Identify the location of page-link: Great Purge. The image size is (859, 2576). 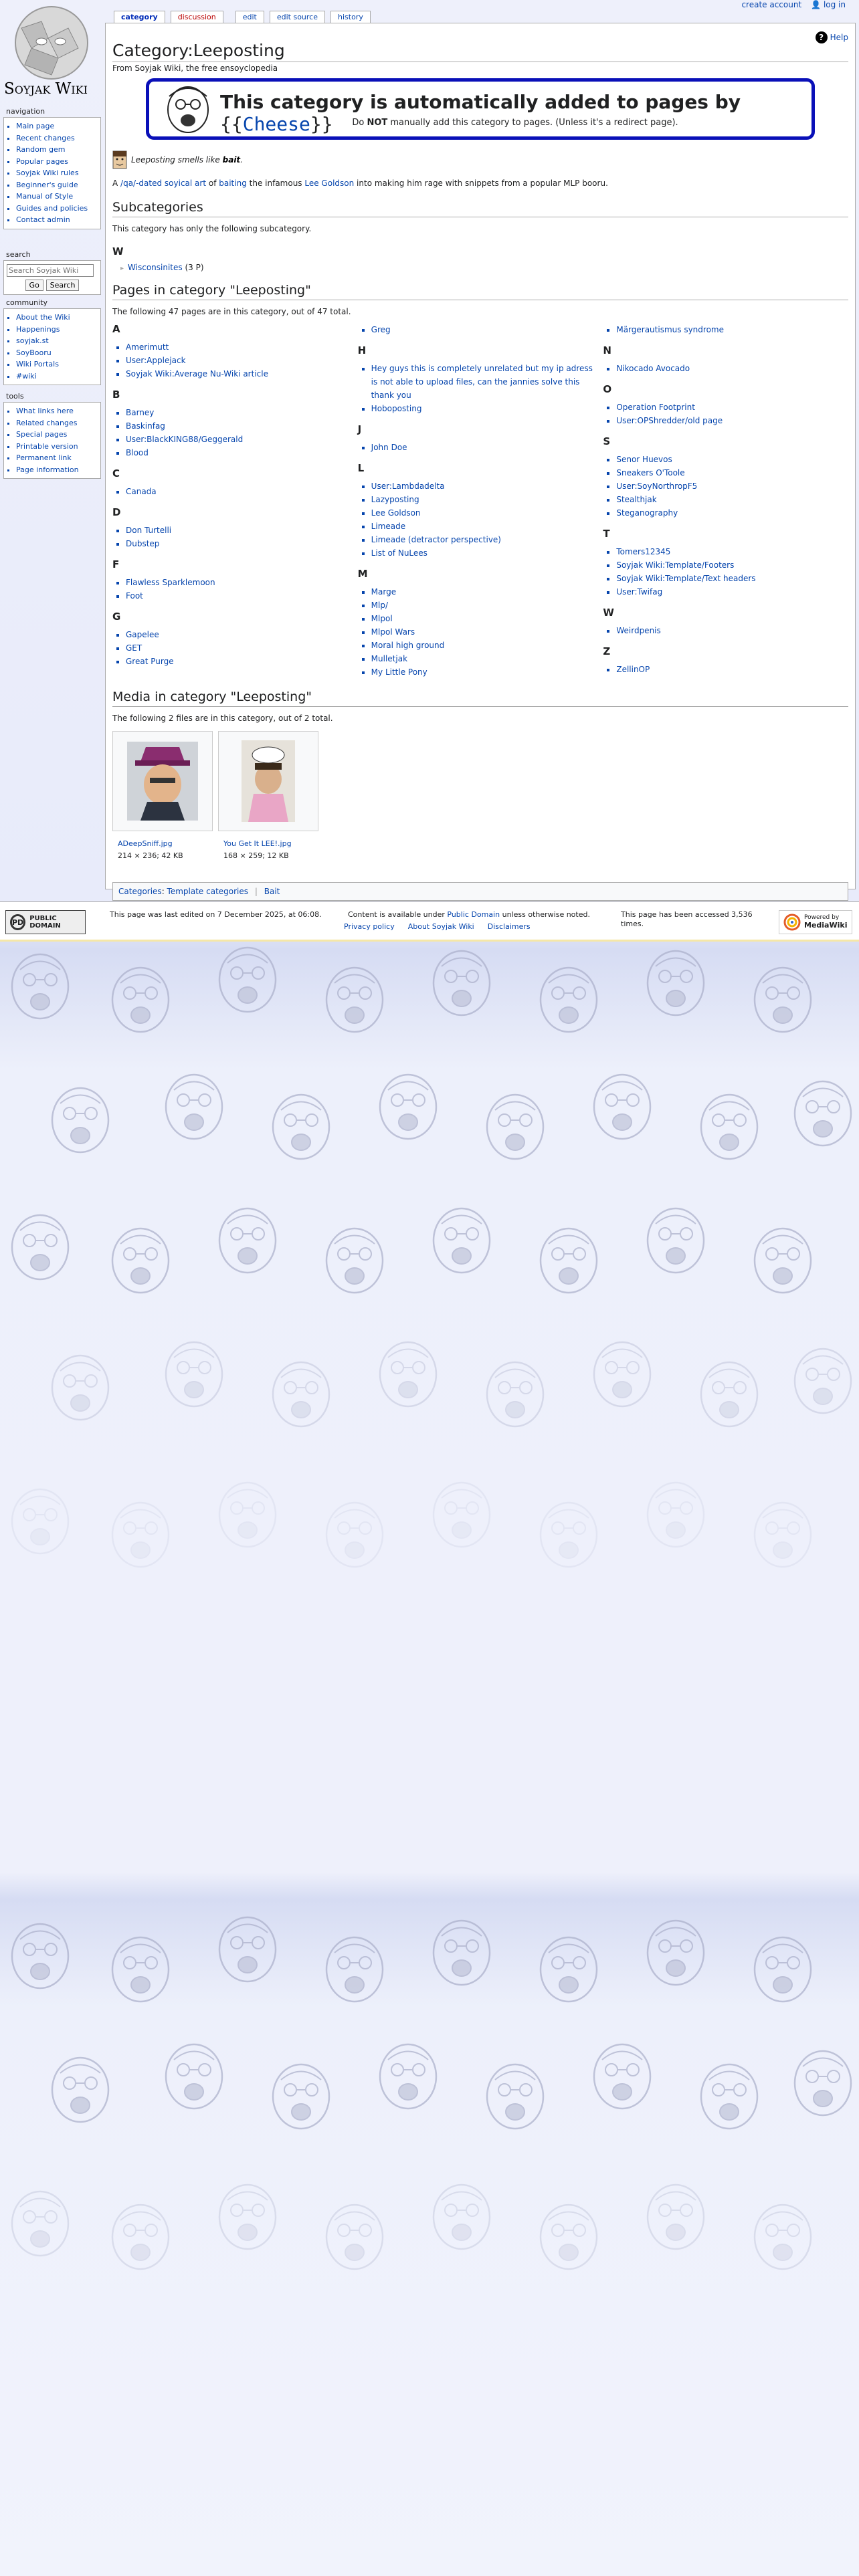
(239, 661).